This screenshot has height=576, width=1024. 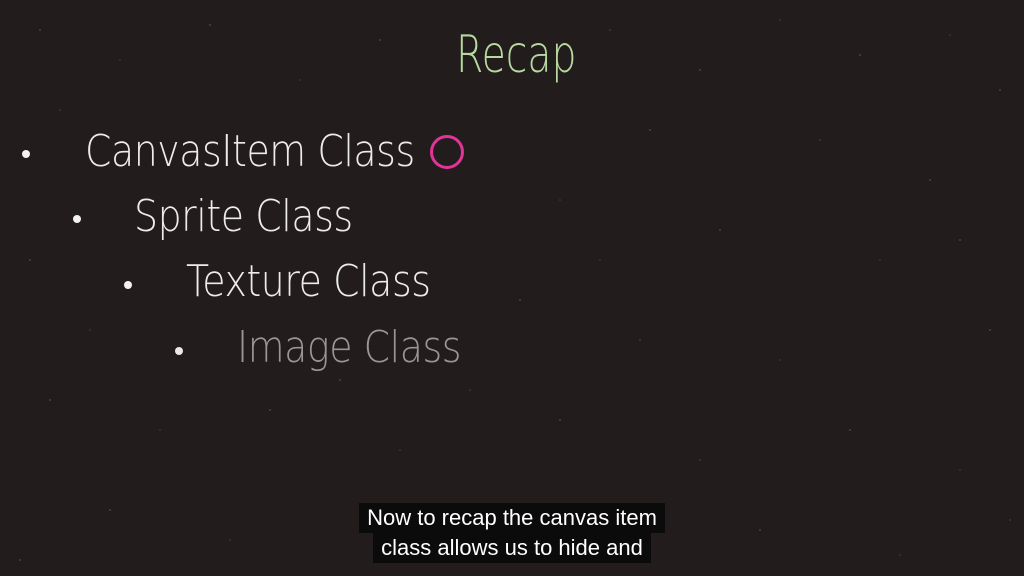 What do you see at coordinates (243, 216) in the screenshot?
I see `bullet-label: Sprite Class` at bounding box center [243, 216].